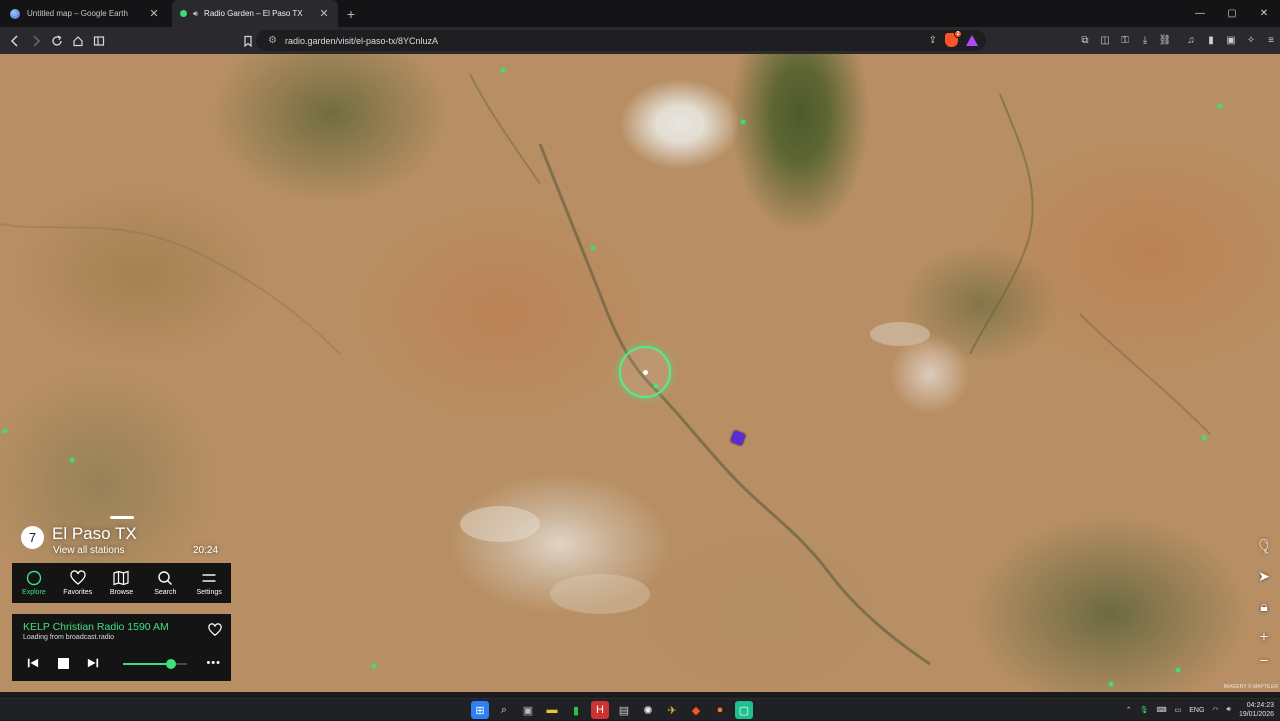  What do you see at coordinates (504, 710) in the screenshot?
I see `search-icon: ⌕` at bounding box center [504, 710].